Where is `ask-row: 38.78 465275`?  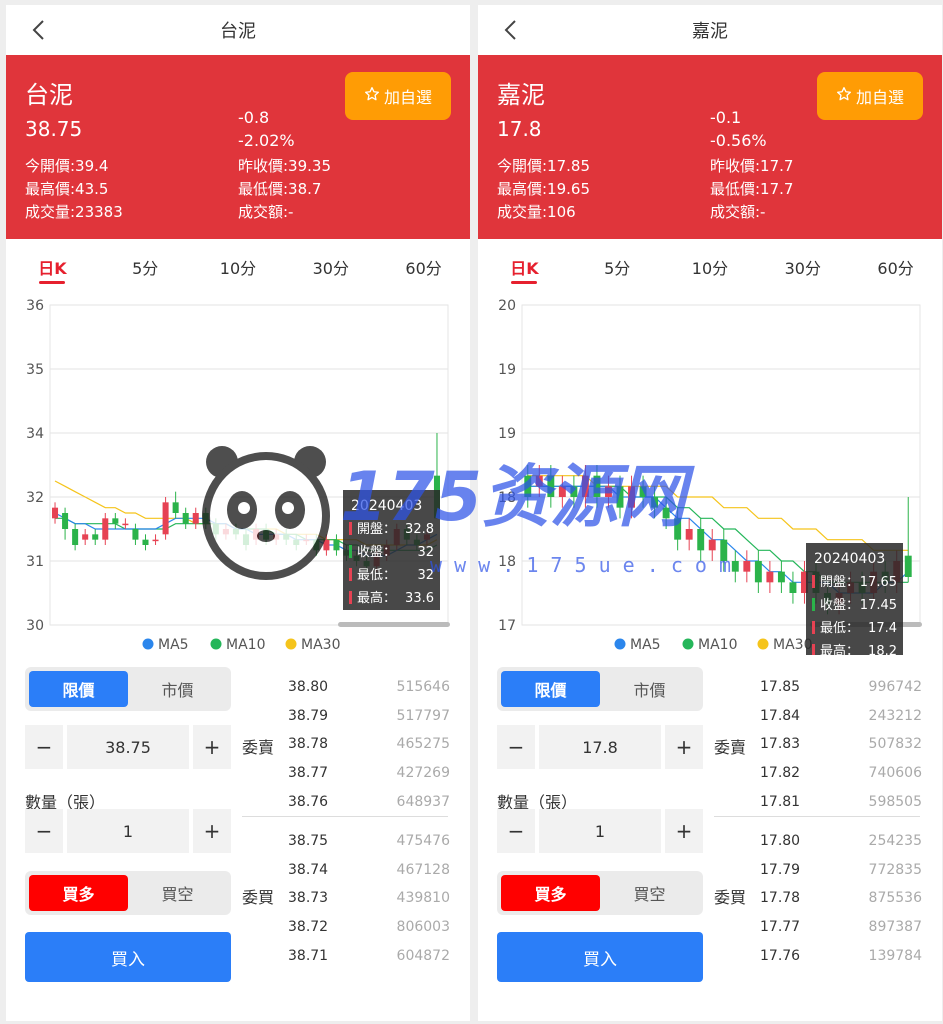 ask-row: 38.78 465275 is located at coordinates (369, 744).